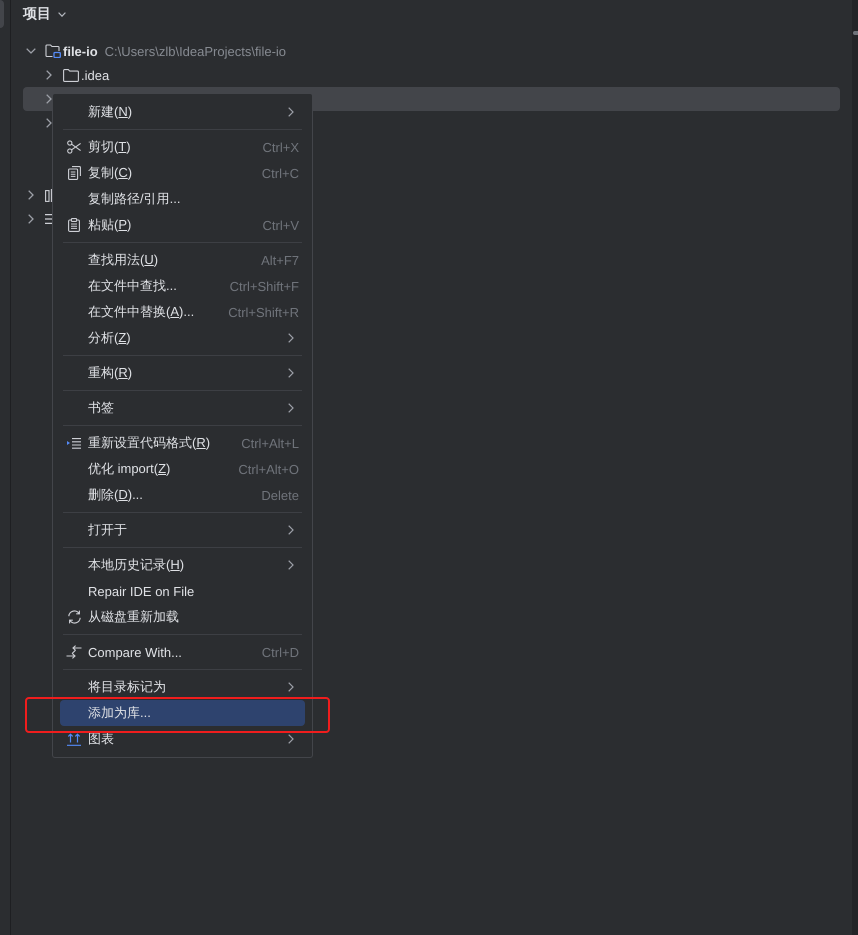  What do you see at coordinates (195, 51) in the screenshot?
I see `project-path: C:\Users\zlb\IdeaProjects\file-io` at bounding box center [195, 51].